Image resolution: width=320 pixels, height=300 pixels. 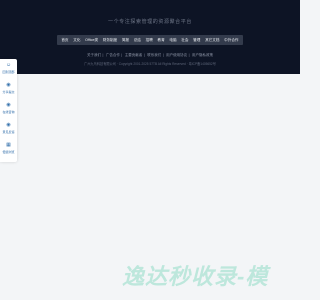 I want to click on category-link-finance: 财务制度, so click(x=110, y=40).